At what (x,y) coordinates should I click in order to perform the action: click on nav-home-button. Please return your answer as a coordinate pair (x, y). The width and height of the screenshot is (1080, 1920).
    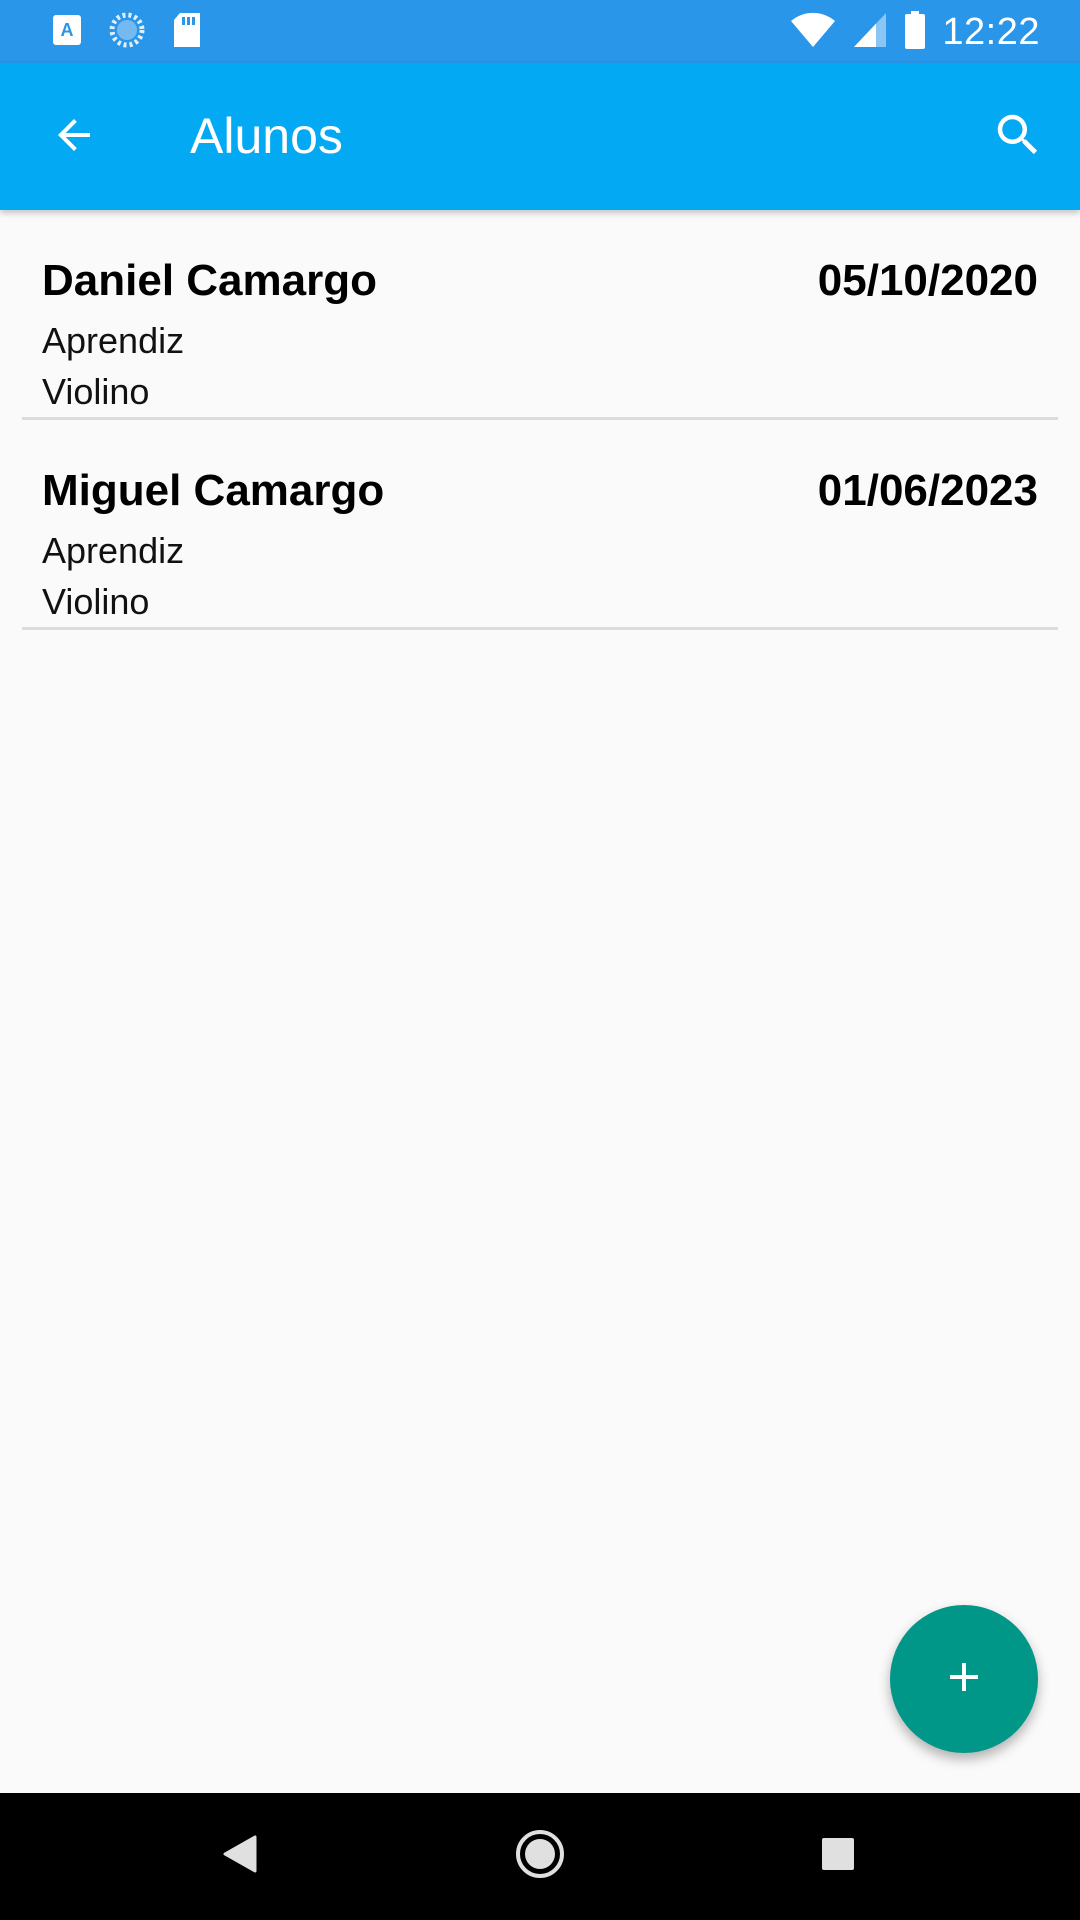
    Looking at the image, I should click on (540, 1856).